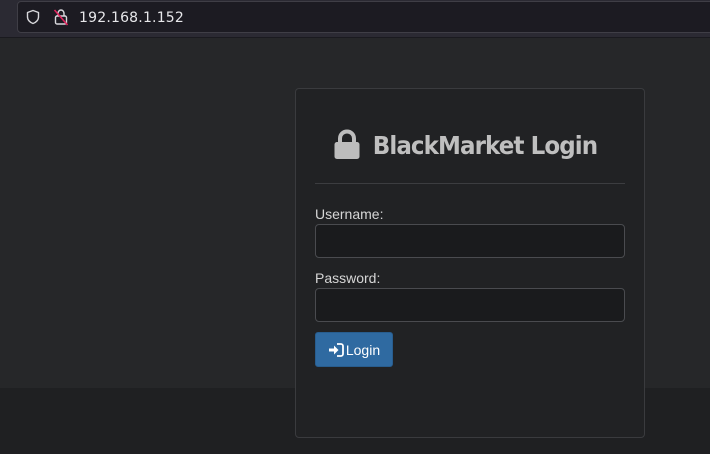  Describe the element at coordinates (348, 278) in the screenshot. I see `password-label: Password:` at that location.